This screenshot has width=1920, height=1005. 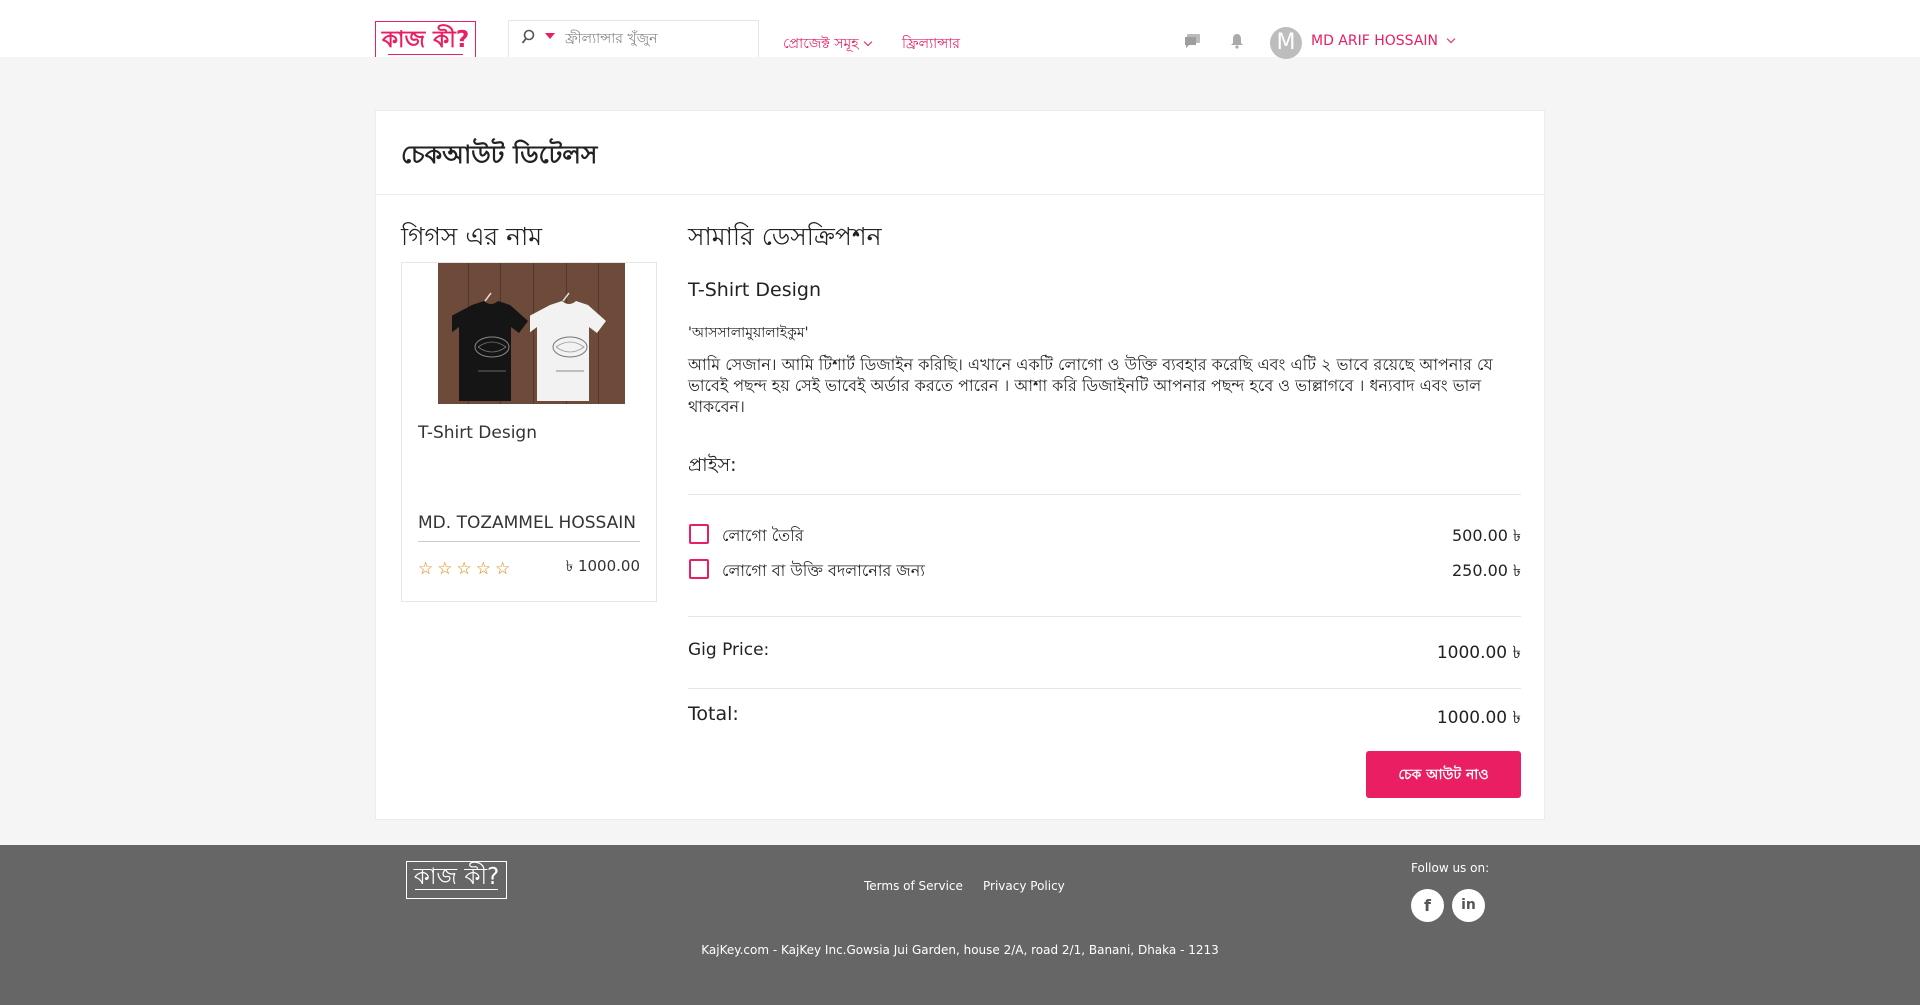 What do you see at coordinates (1238, 41) in the screenshot?
I see `bell-icon` at bounding box center [1238, 41].